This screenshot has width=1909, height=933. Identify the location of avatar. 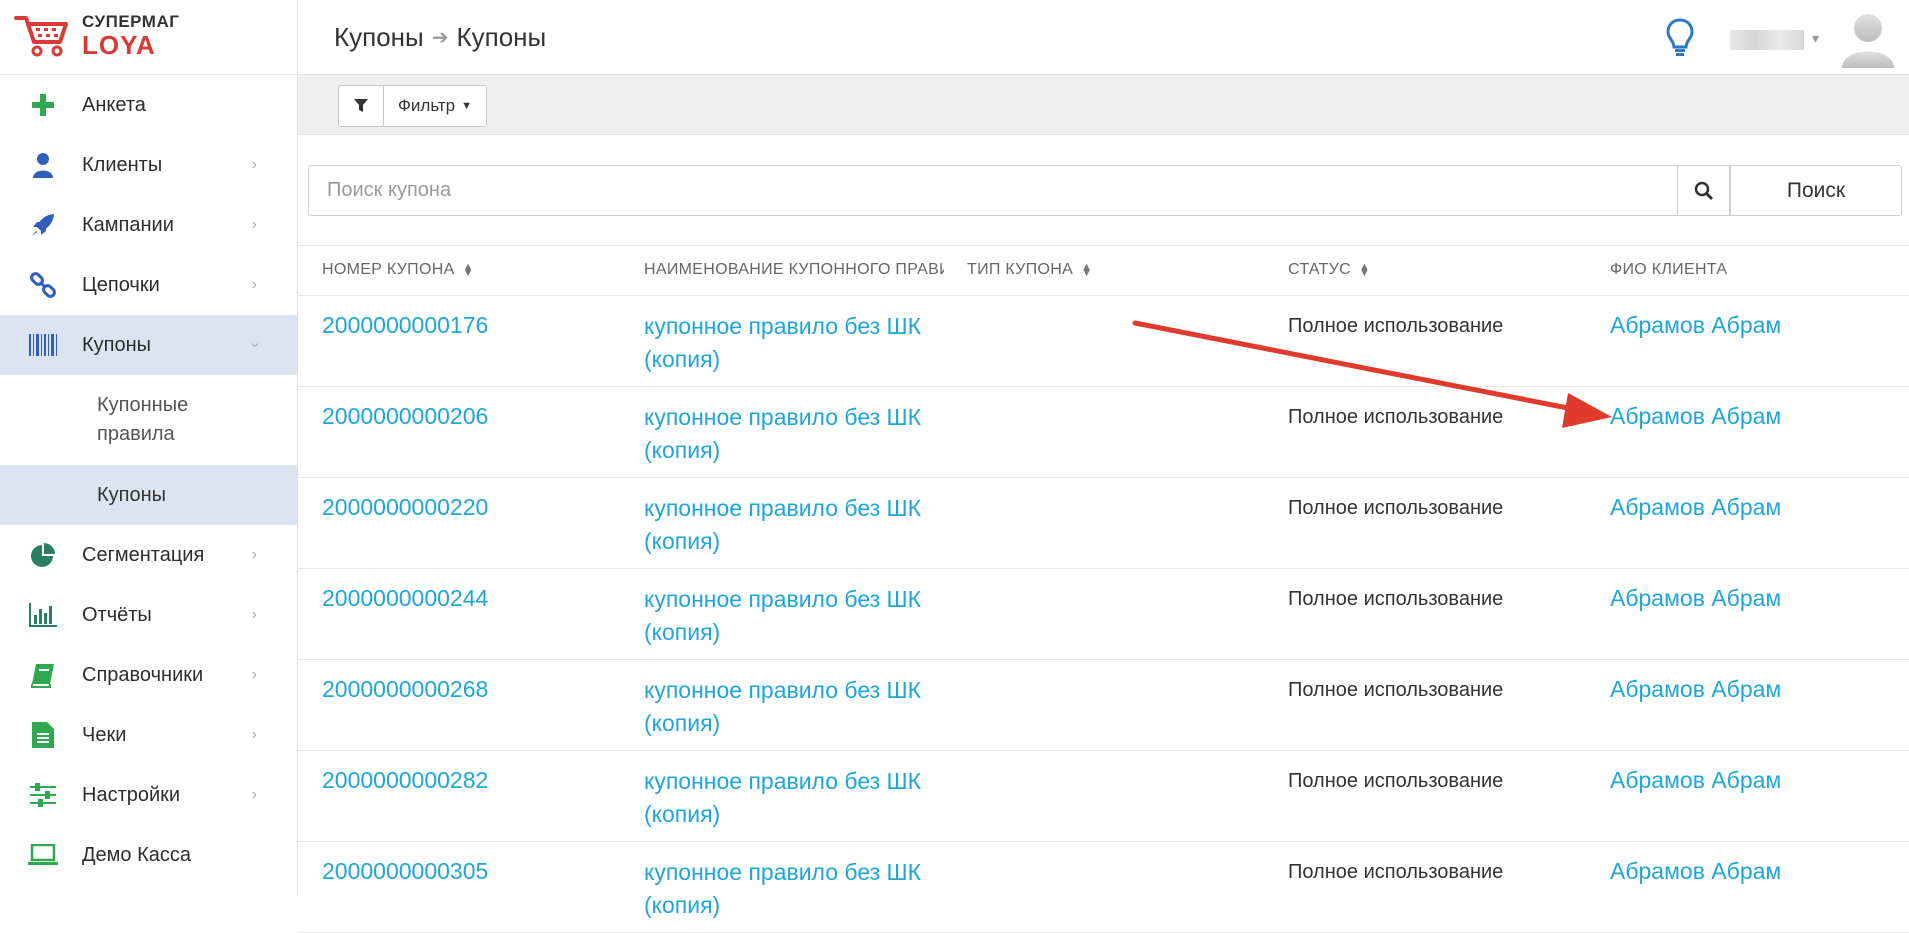
(1868, 38).